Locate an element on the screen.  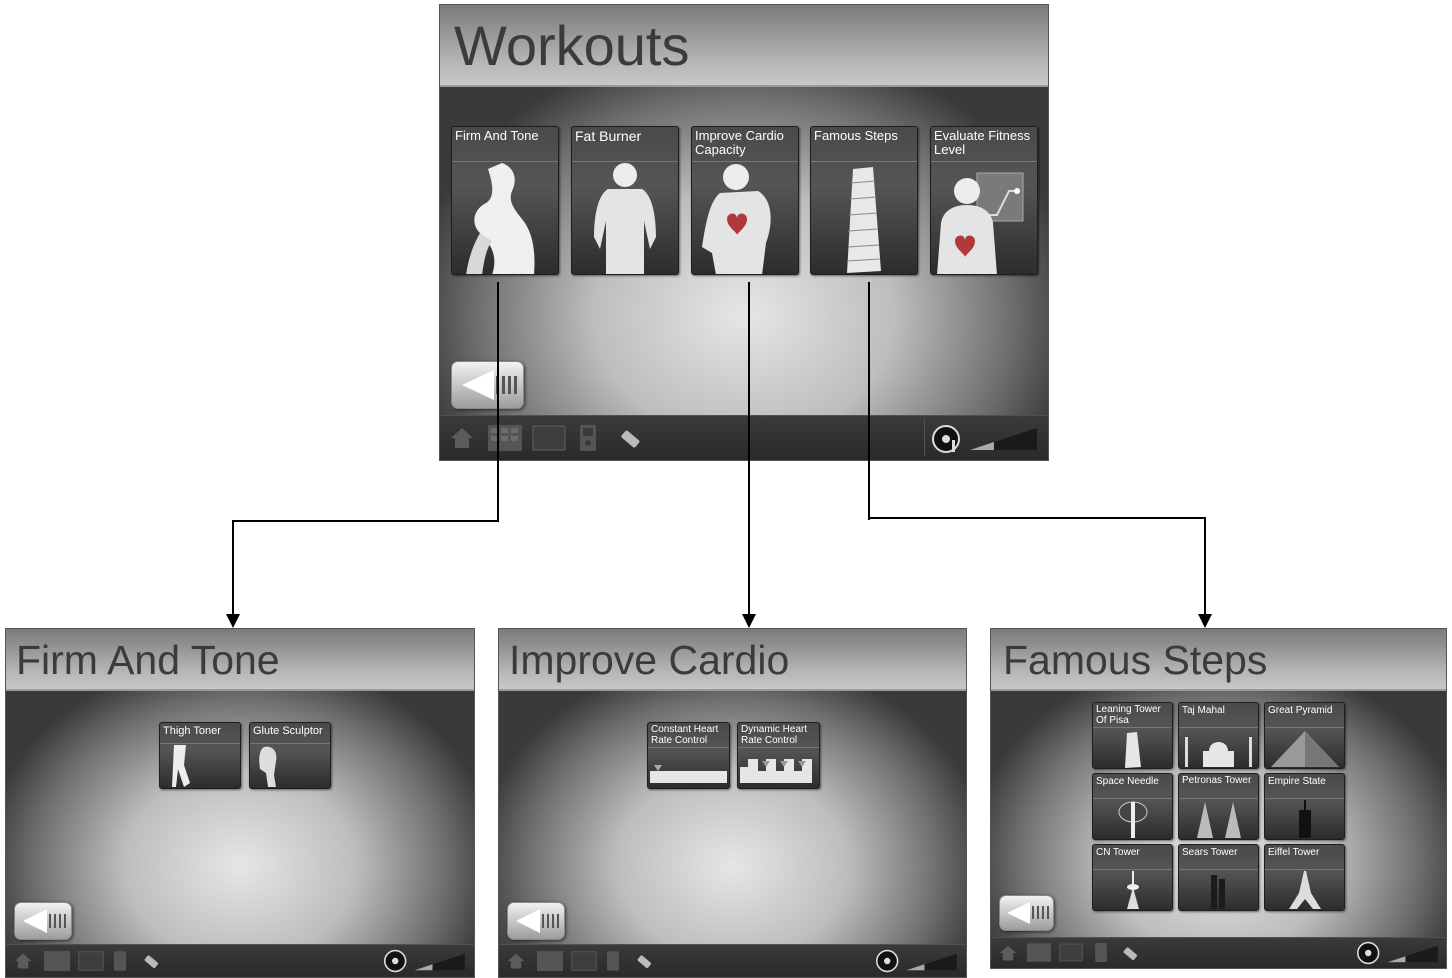
page-title: Improve Cardio is located at coordinates (649, 660).